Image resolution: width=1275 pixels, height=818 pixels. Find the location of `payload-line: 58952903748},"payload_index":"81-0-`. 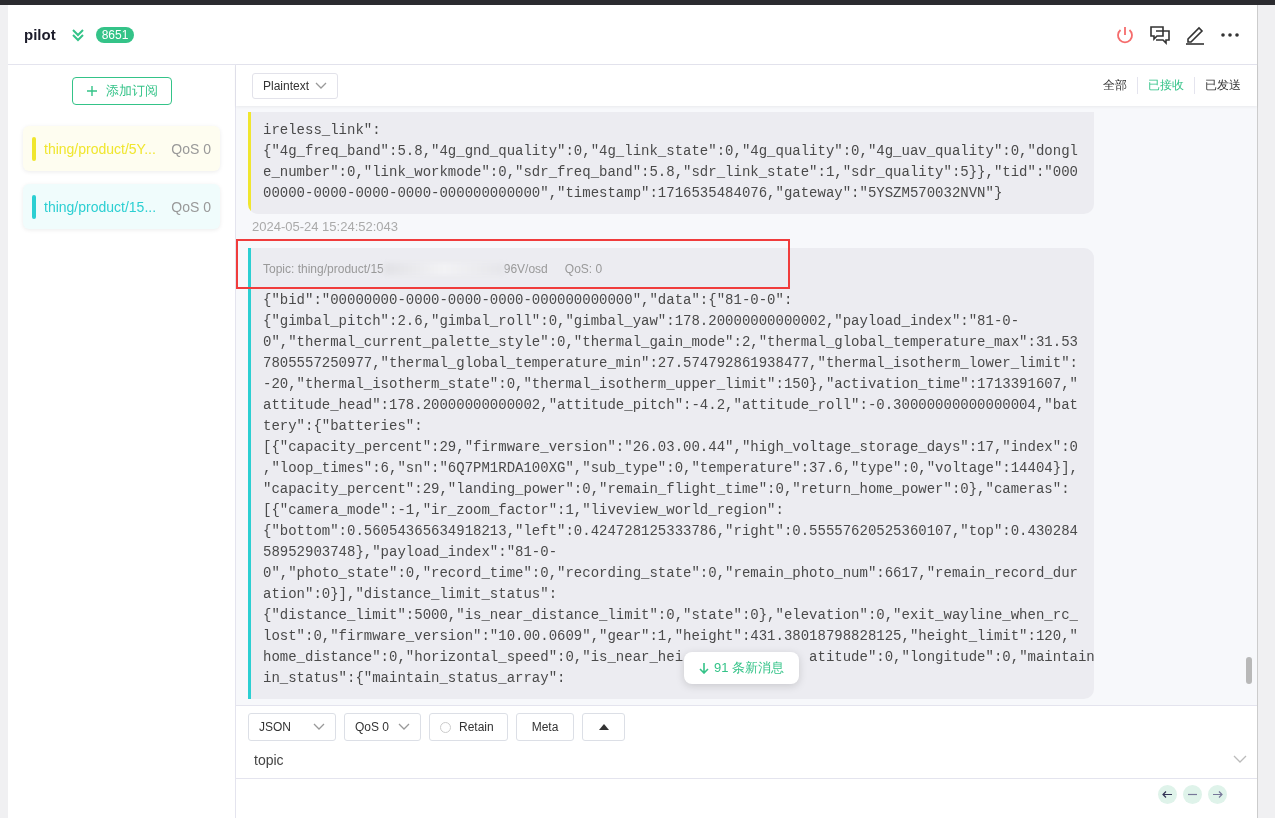

payload-line: 58952903748},"payload_index":"81-0- is located at coordinates (411, 552).